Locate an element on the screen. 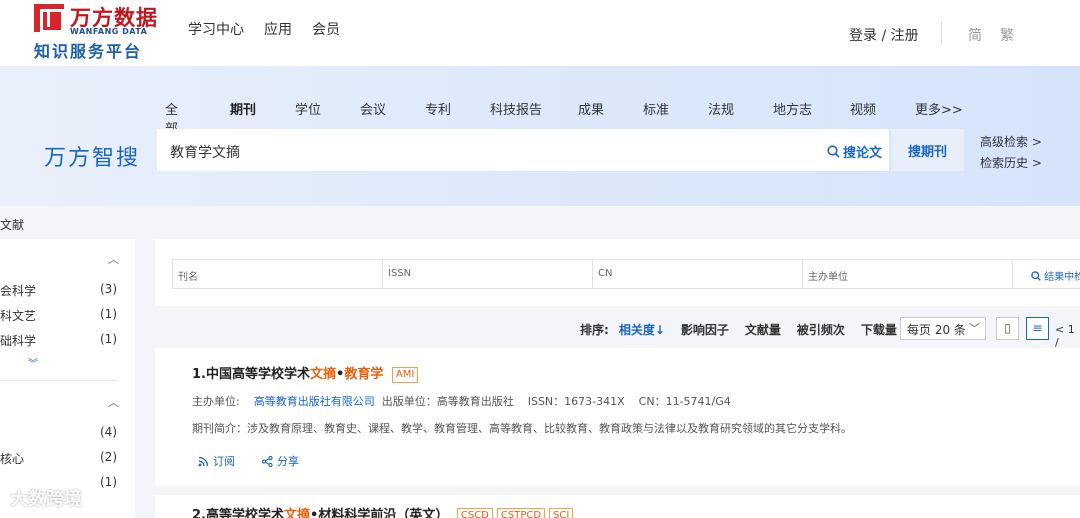  tab-law: 法规 is located at coordinates (721, 108).